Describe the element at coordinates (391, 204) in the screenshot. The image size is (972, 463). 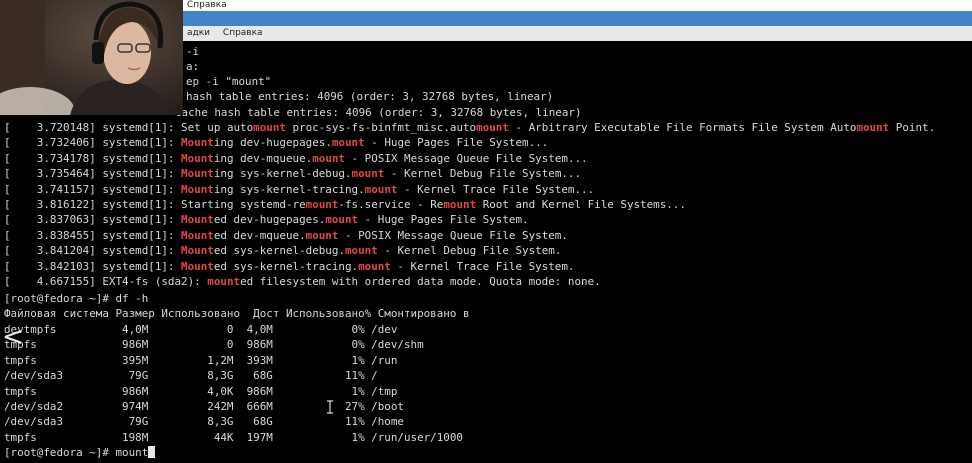
I see `log-text: -fs.service - Re` at that location.